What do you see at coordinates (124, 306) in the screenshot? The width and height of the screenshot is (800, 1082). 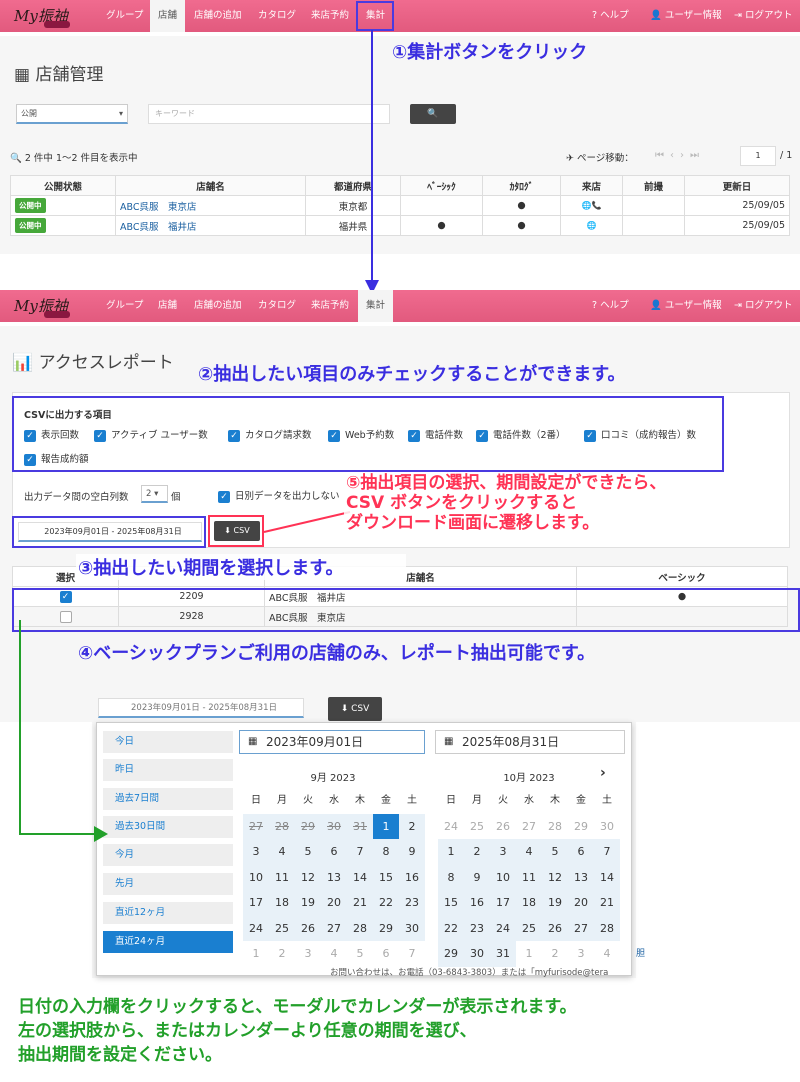 I see `nav-group: グループ` at bounding box center [124, 306].